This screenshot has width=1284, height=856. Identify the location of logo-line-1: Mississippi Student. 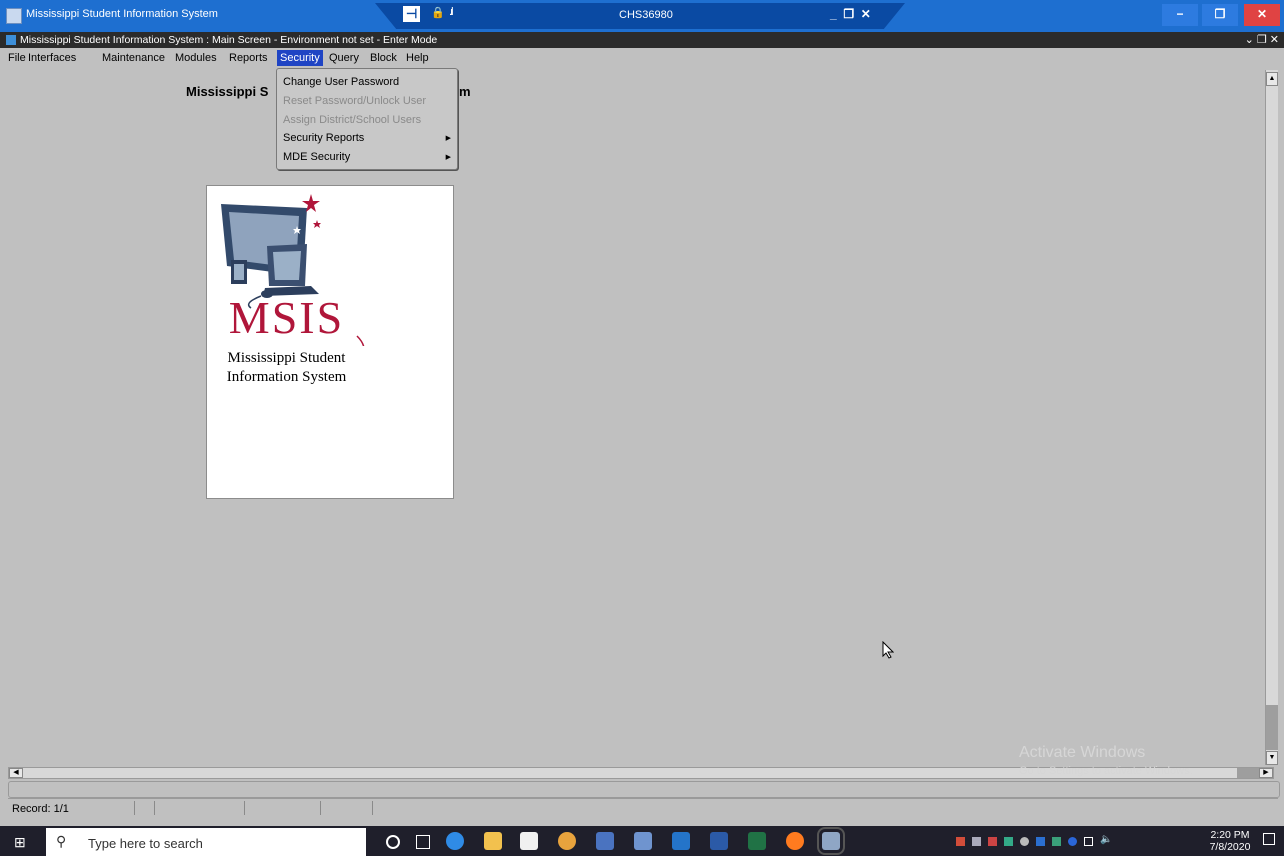
(286, 358).